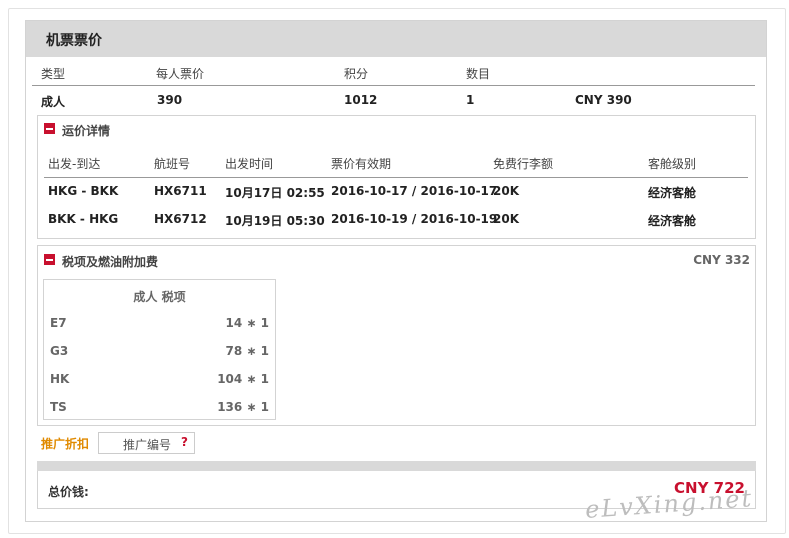 The width and height of the screenshot is (789, 538). Describe the element at coordinates (470, 100) in the screenshot. I see `fare-count: 1` at that location.